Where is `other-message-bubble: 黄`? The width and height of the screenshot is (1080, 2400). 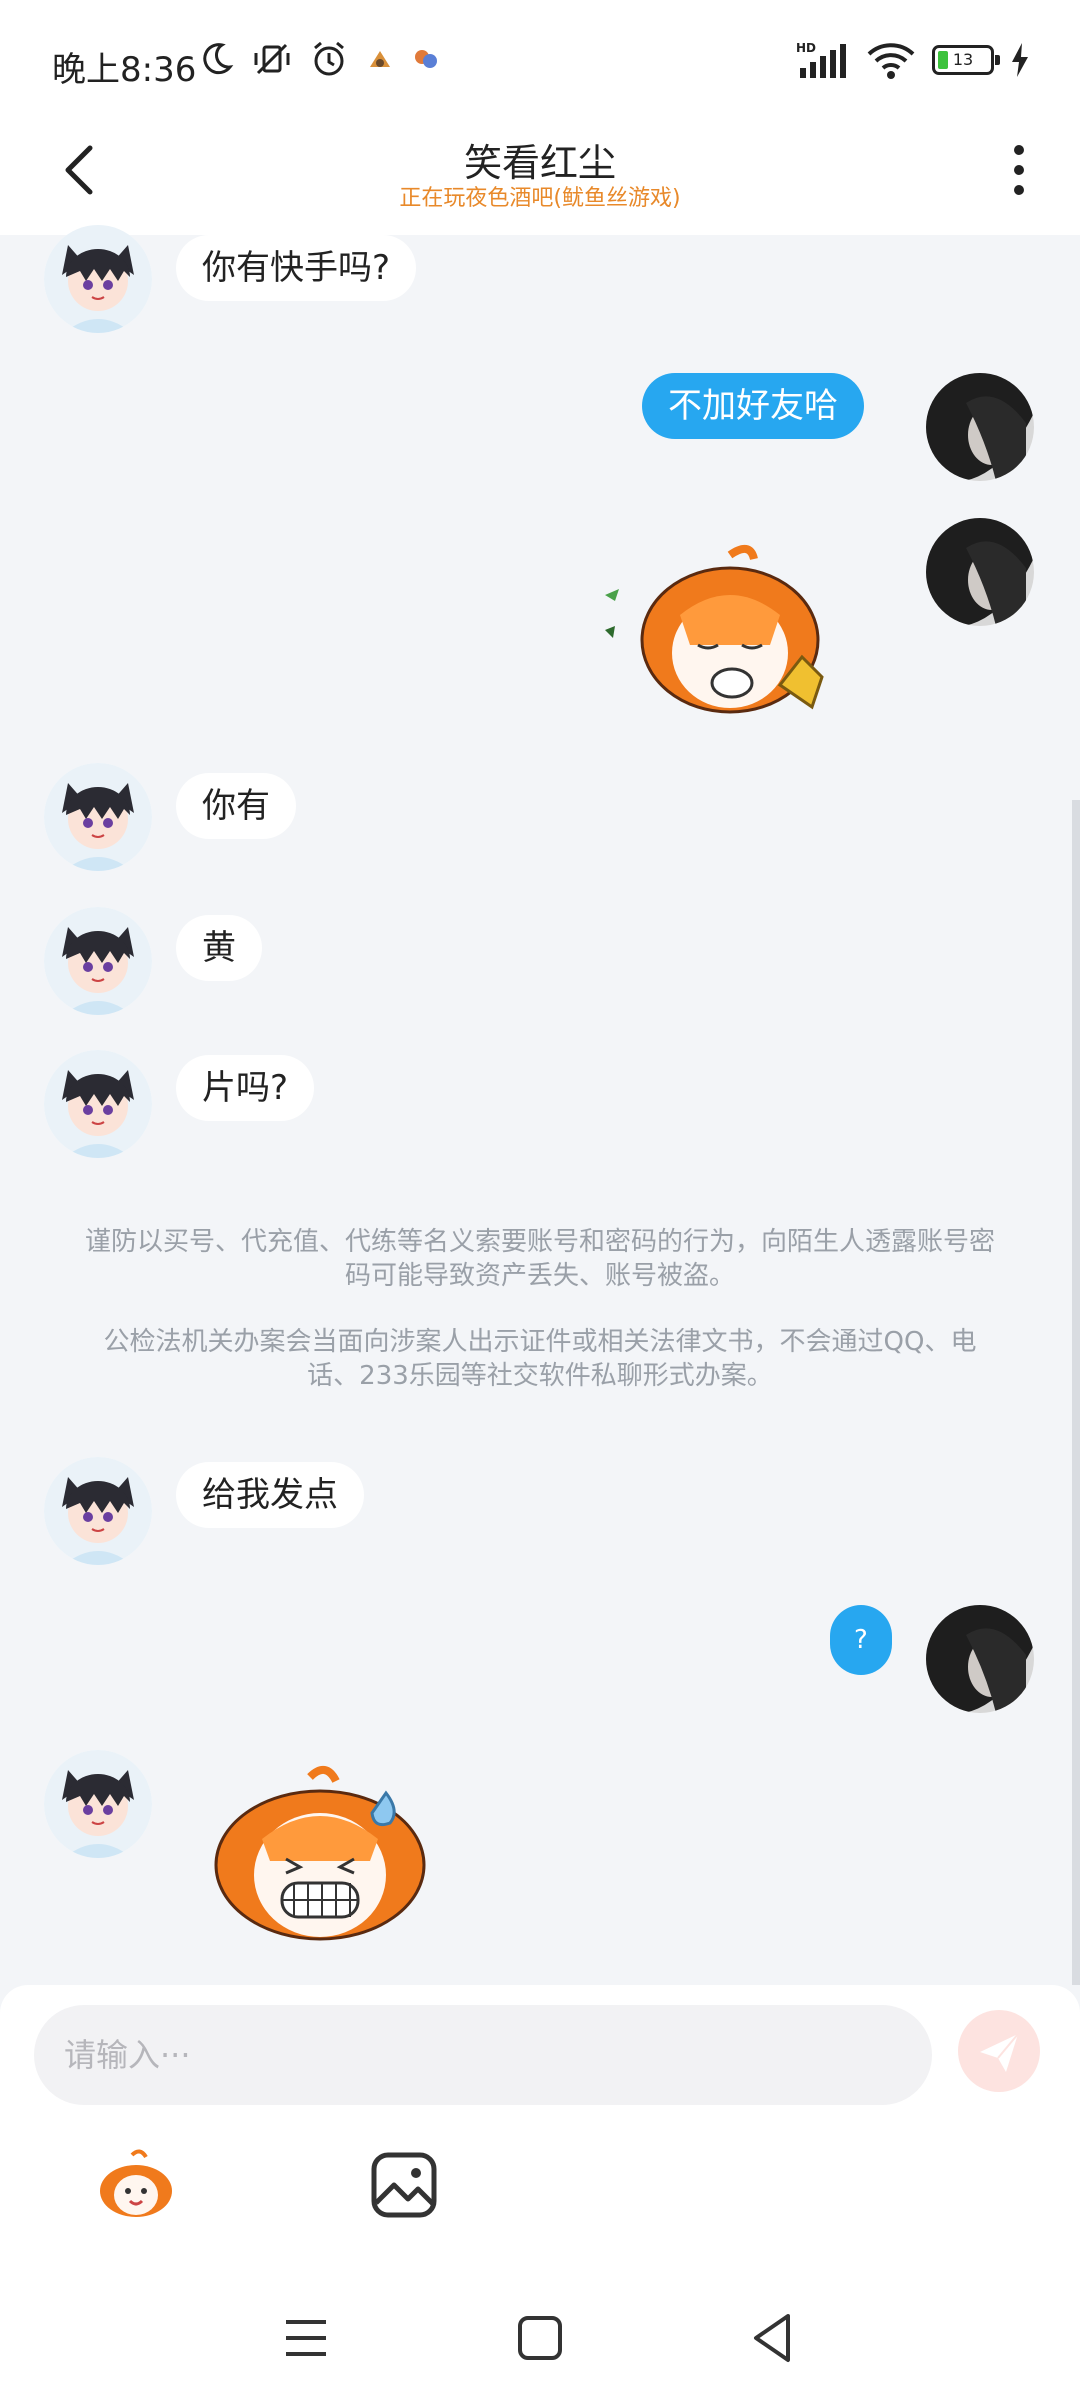 other-message-bubble: 黄 is located at coordinates (219, 948).